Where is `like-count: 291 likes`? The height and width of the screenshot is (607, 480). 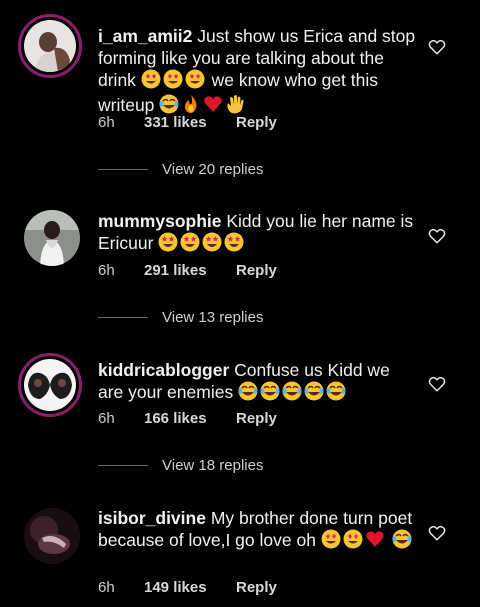 like-count: 291 likes is located at coordinates (190, 270).